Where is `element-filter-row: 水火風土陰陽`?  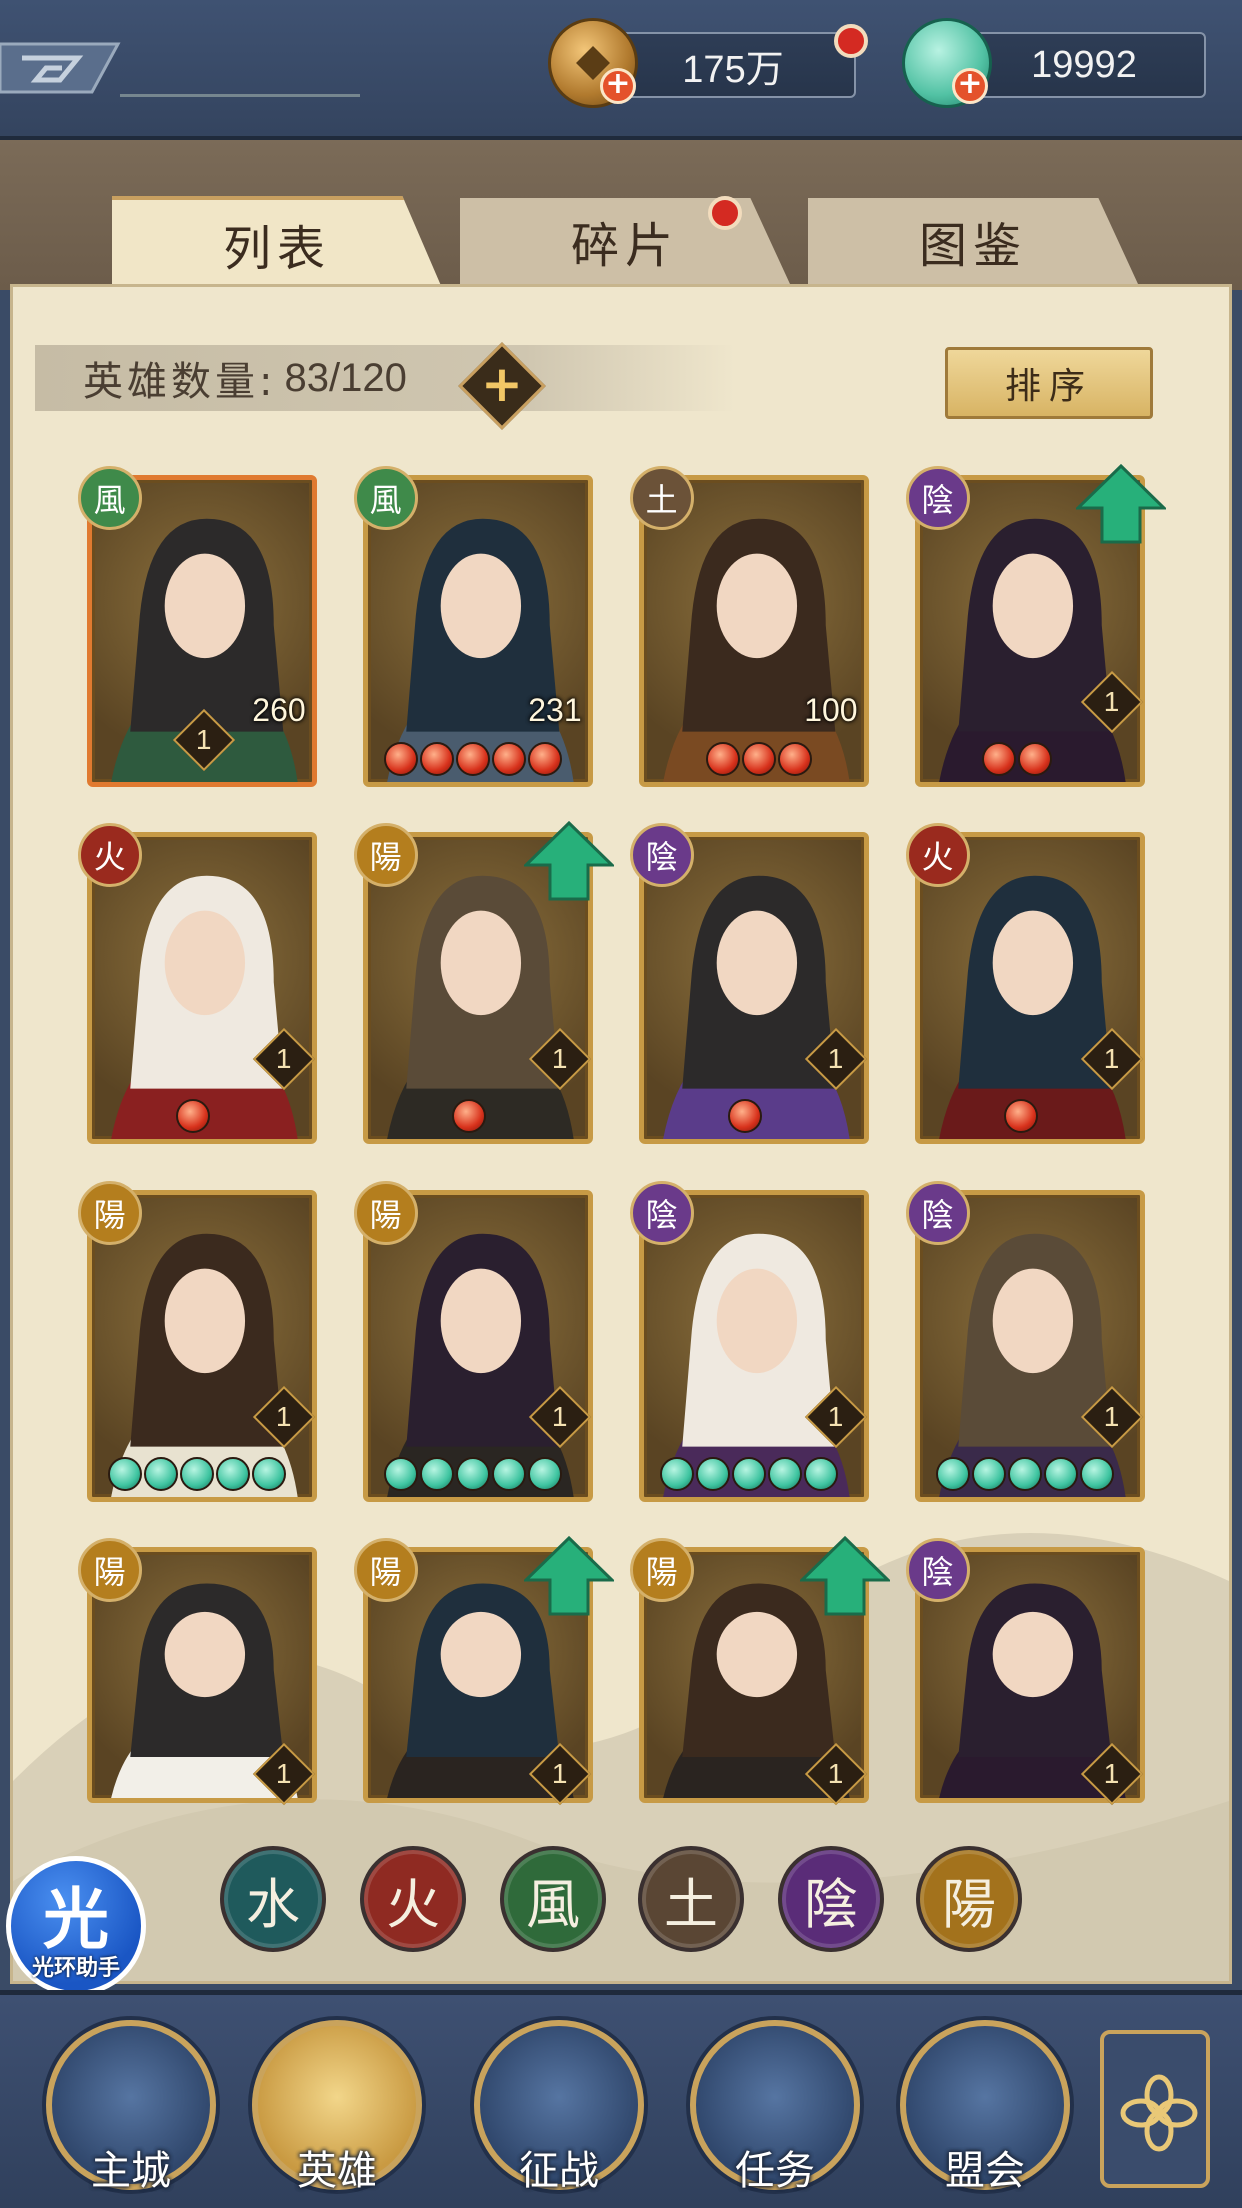
element-filter-row: 水火風土陰陽 is located at coordinates (621, 1900).